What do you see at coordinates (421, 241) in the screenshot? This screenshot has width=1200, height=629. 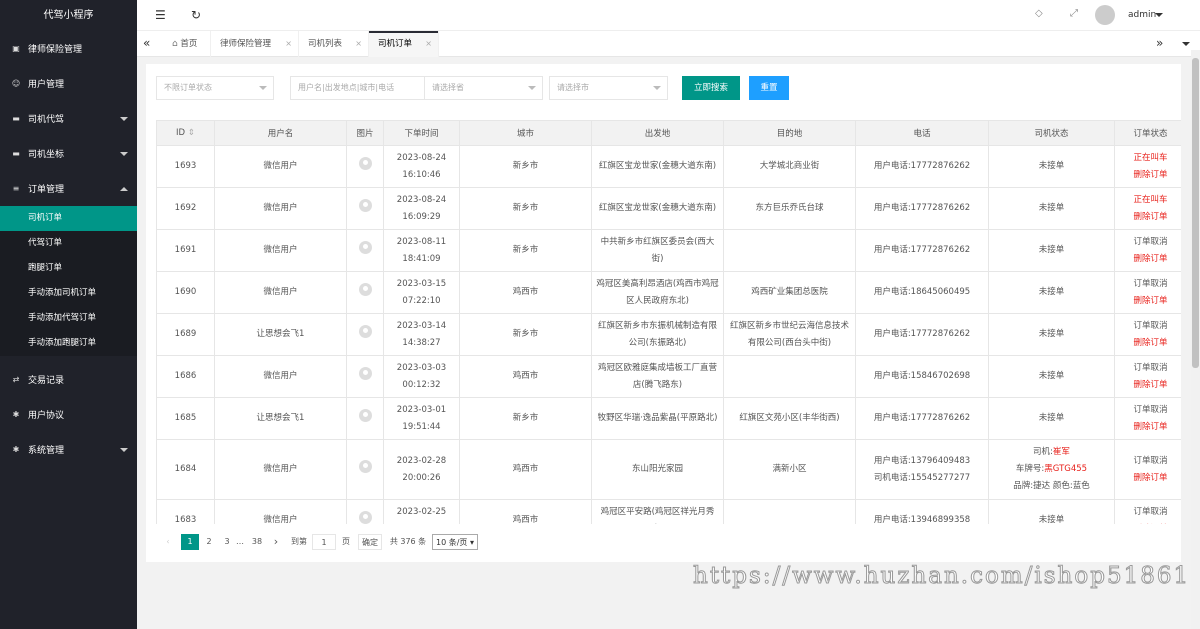 I see `order-date: 2023-08-11` at bounding box center [421, 241].